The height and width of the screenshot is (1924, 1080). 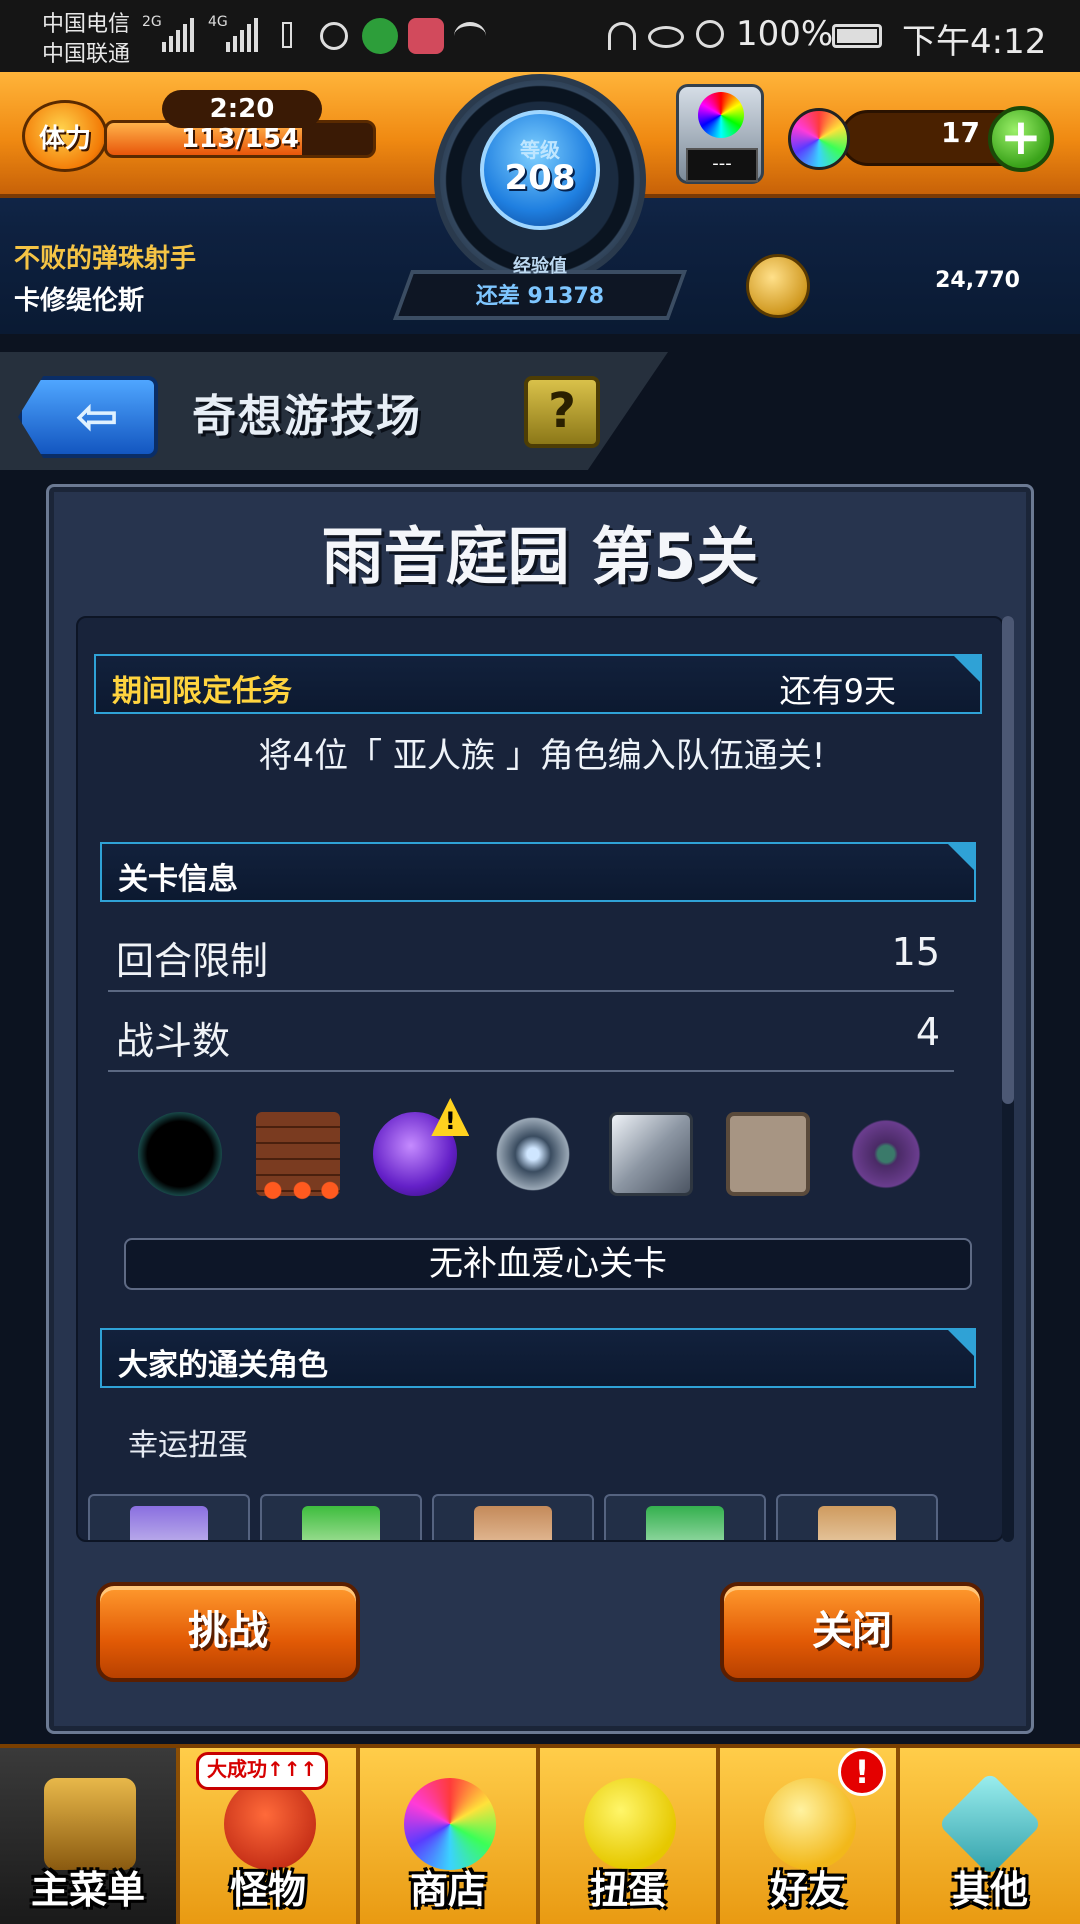 I want to click on exp-label: 经验值, so click(x=540, y=266).